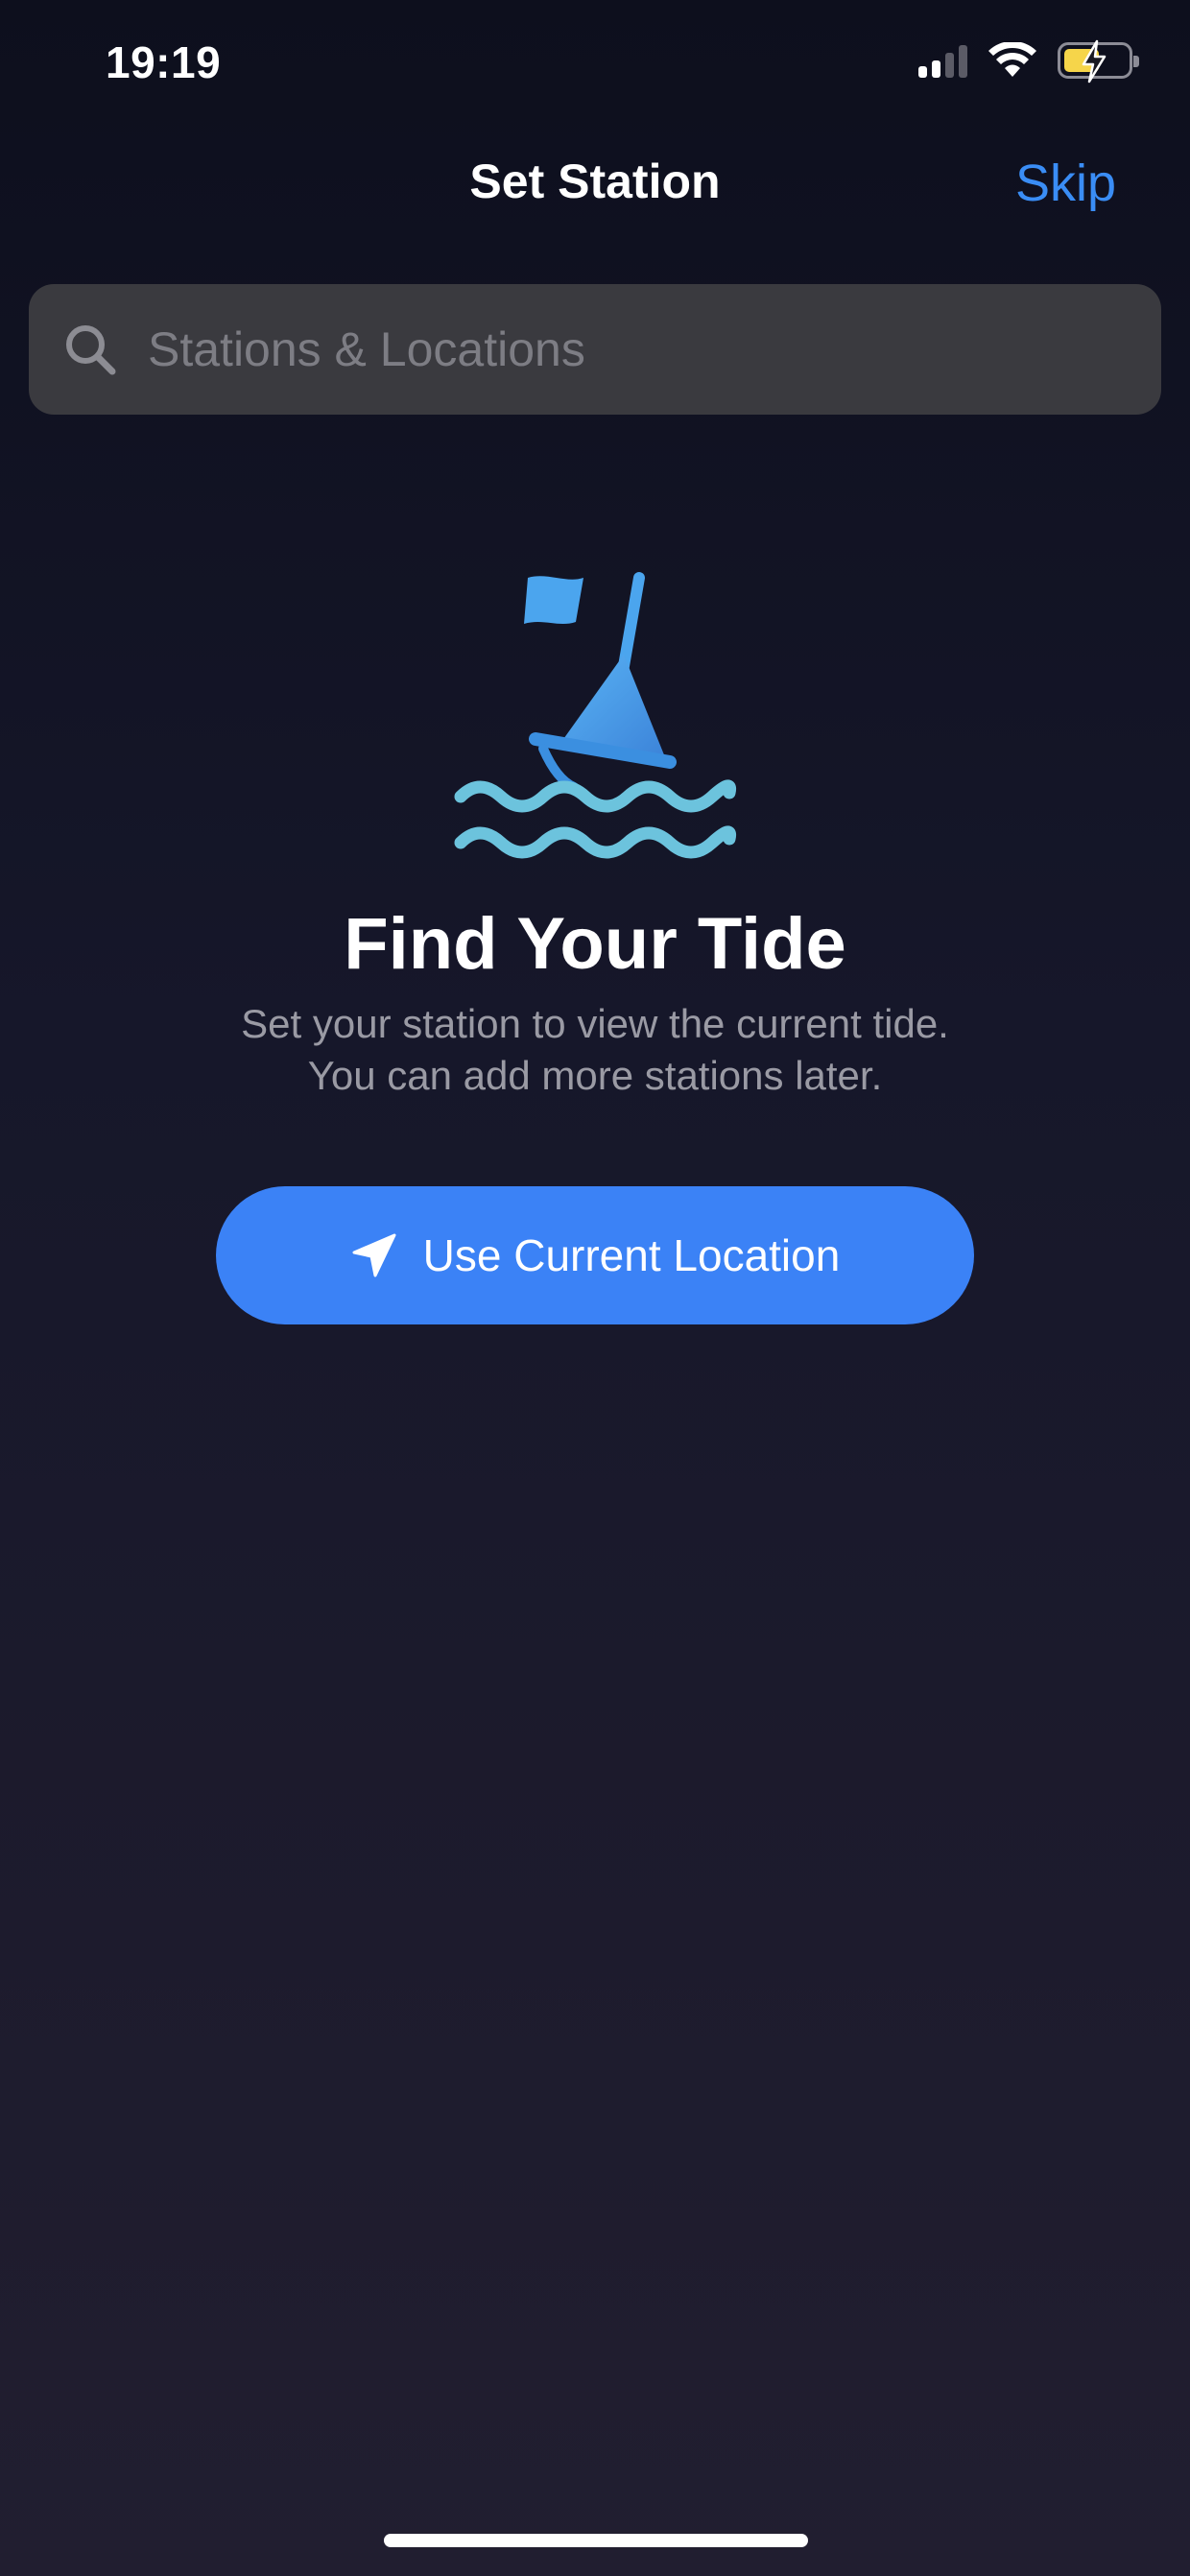 The width and height of the screenshot is (1190, 2576). What do you see at coordinates (1099, 61) in the screenshot?
I see `battery-charging-icon` at bounding box center [1099, 61].